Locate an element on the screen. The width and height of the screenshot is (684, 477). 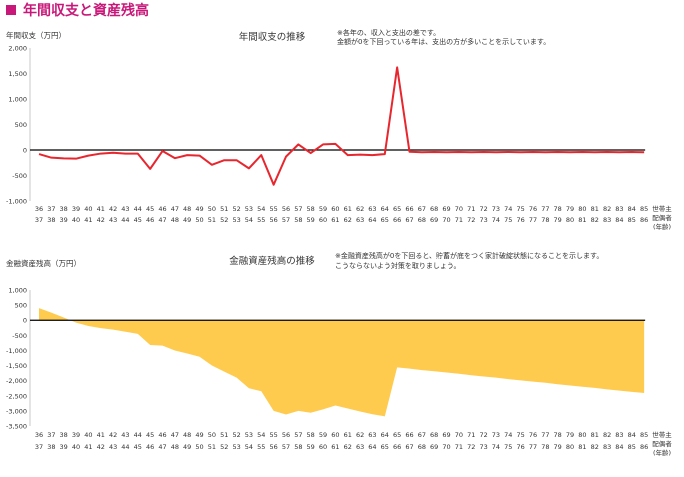
chart2-xtick-row1: 66 is located at coordinates (409, 435).